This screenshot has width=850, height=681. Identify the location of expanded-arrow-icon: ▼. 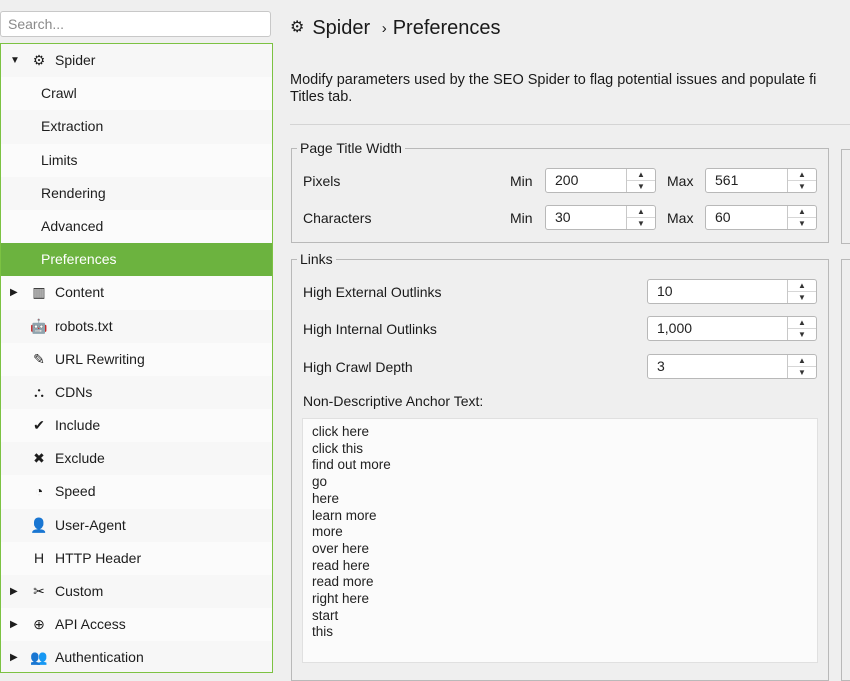
(16, 60).